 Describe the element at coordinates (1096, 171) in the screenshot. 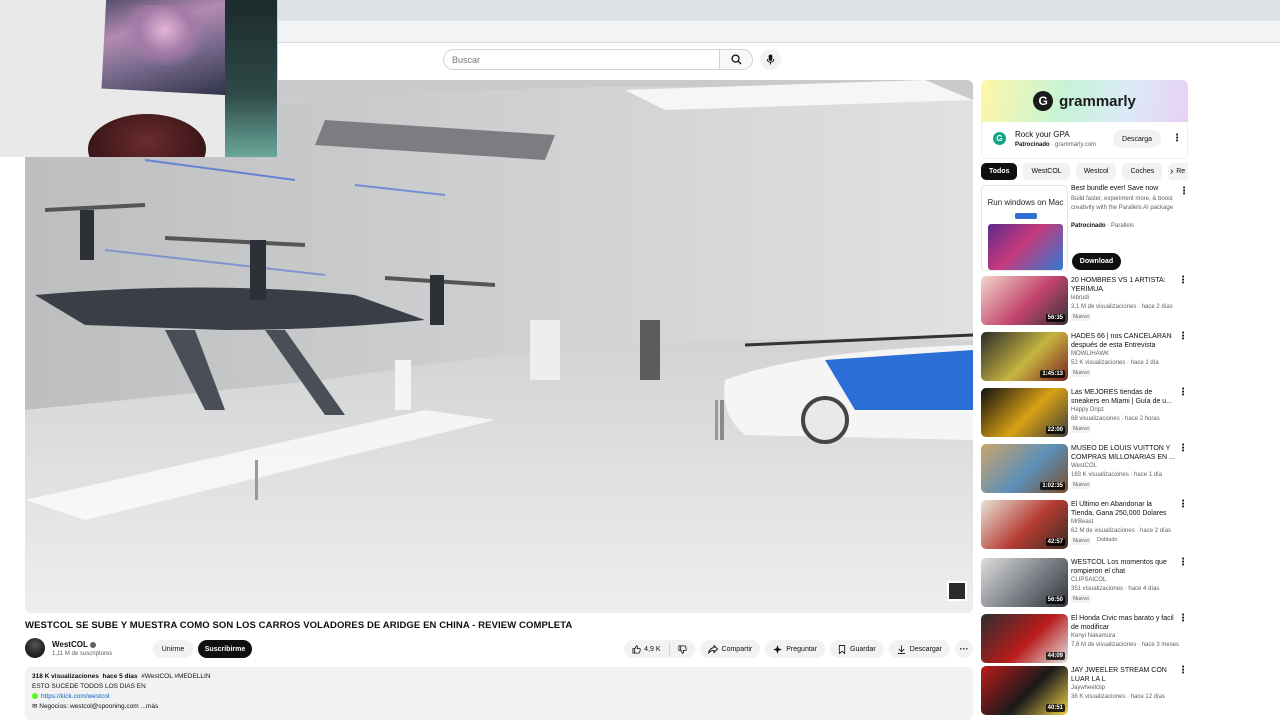

I see `chip-westcol-2: Westcol` at that location.